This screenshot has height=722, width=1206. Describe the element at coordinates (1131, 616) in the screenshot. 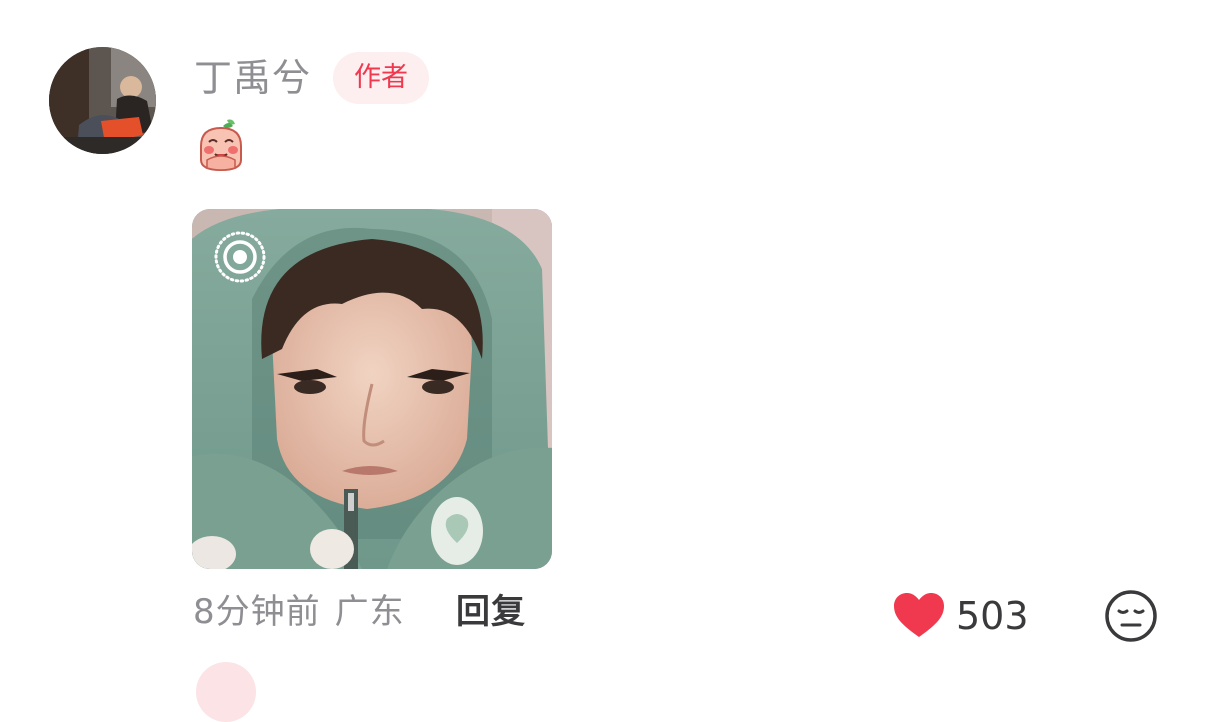

I see `neutral-face-icon` at that location.